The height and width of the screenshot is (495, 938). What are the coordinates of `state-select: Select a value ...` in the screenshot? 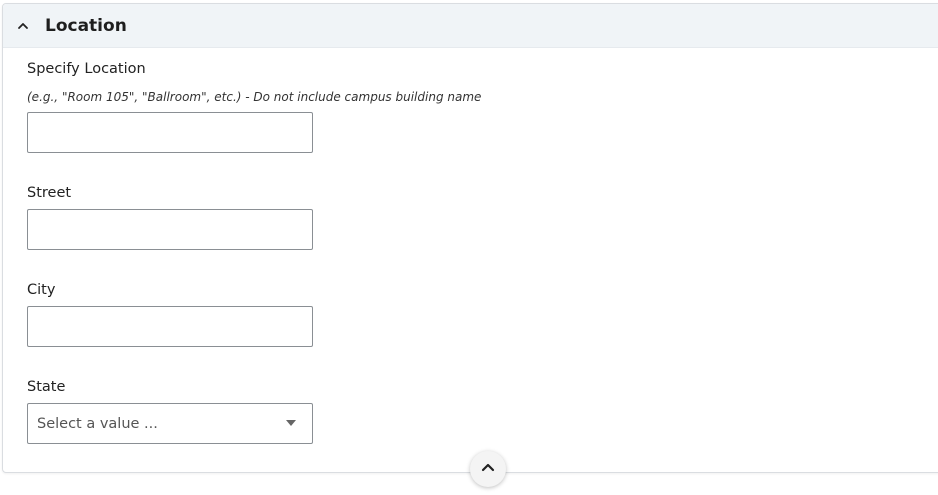 It's located at (170, 423).